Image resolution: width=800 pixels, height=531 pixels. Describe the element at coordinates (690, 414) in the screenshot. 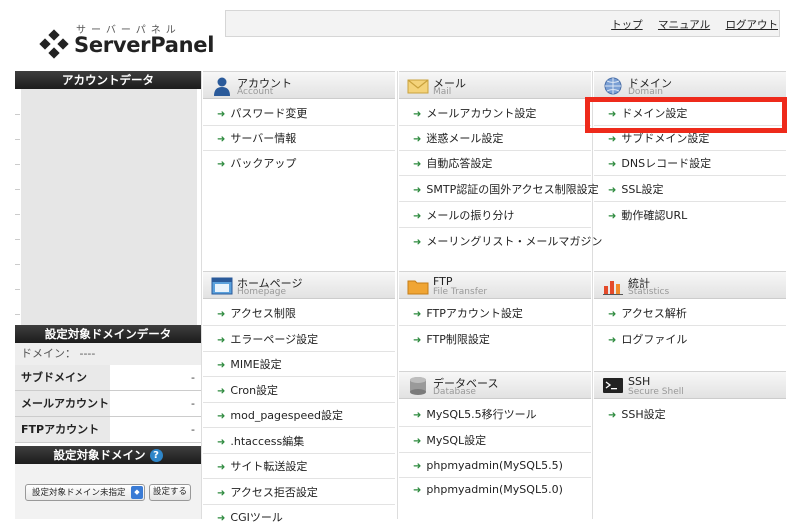

I see `ssh-setting-link: ➜ SSH設定` at that location.